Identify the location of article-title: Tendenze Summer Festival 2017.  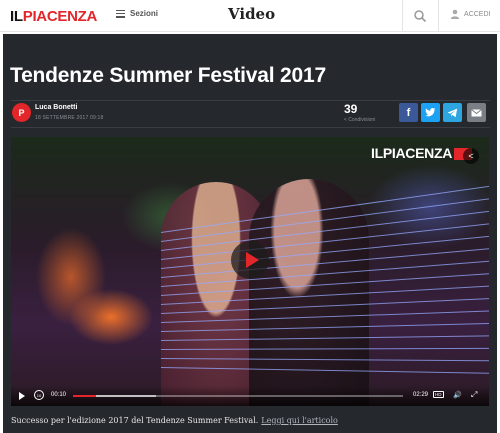
(168, 75).